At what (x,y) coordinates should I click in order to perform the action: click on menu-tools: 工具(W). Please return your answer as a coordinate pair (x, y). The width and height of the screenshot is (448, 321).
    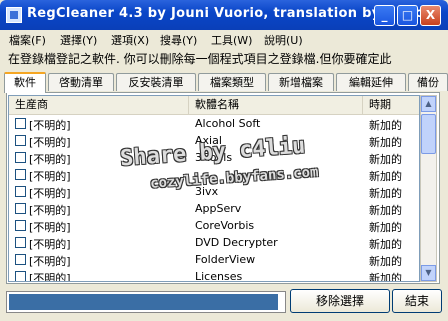
    Looking at the image, I should click on (231, 40).